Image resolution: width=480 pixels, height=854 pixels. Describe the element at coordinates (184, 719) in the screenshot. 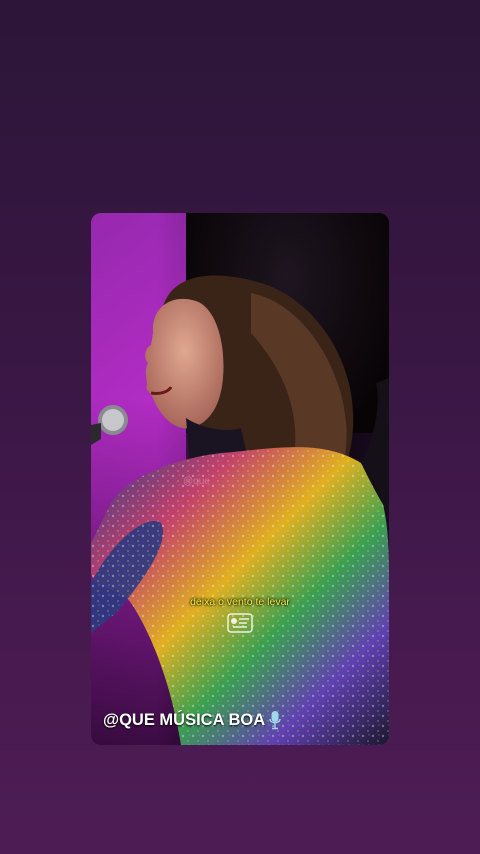

I see `channel-handle-text: @QUE MÚSICA BOA` at that location.